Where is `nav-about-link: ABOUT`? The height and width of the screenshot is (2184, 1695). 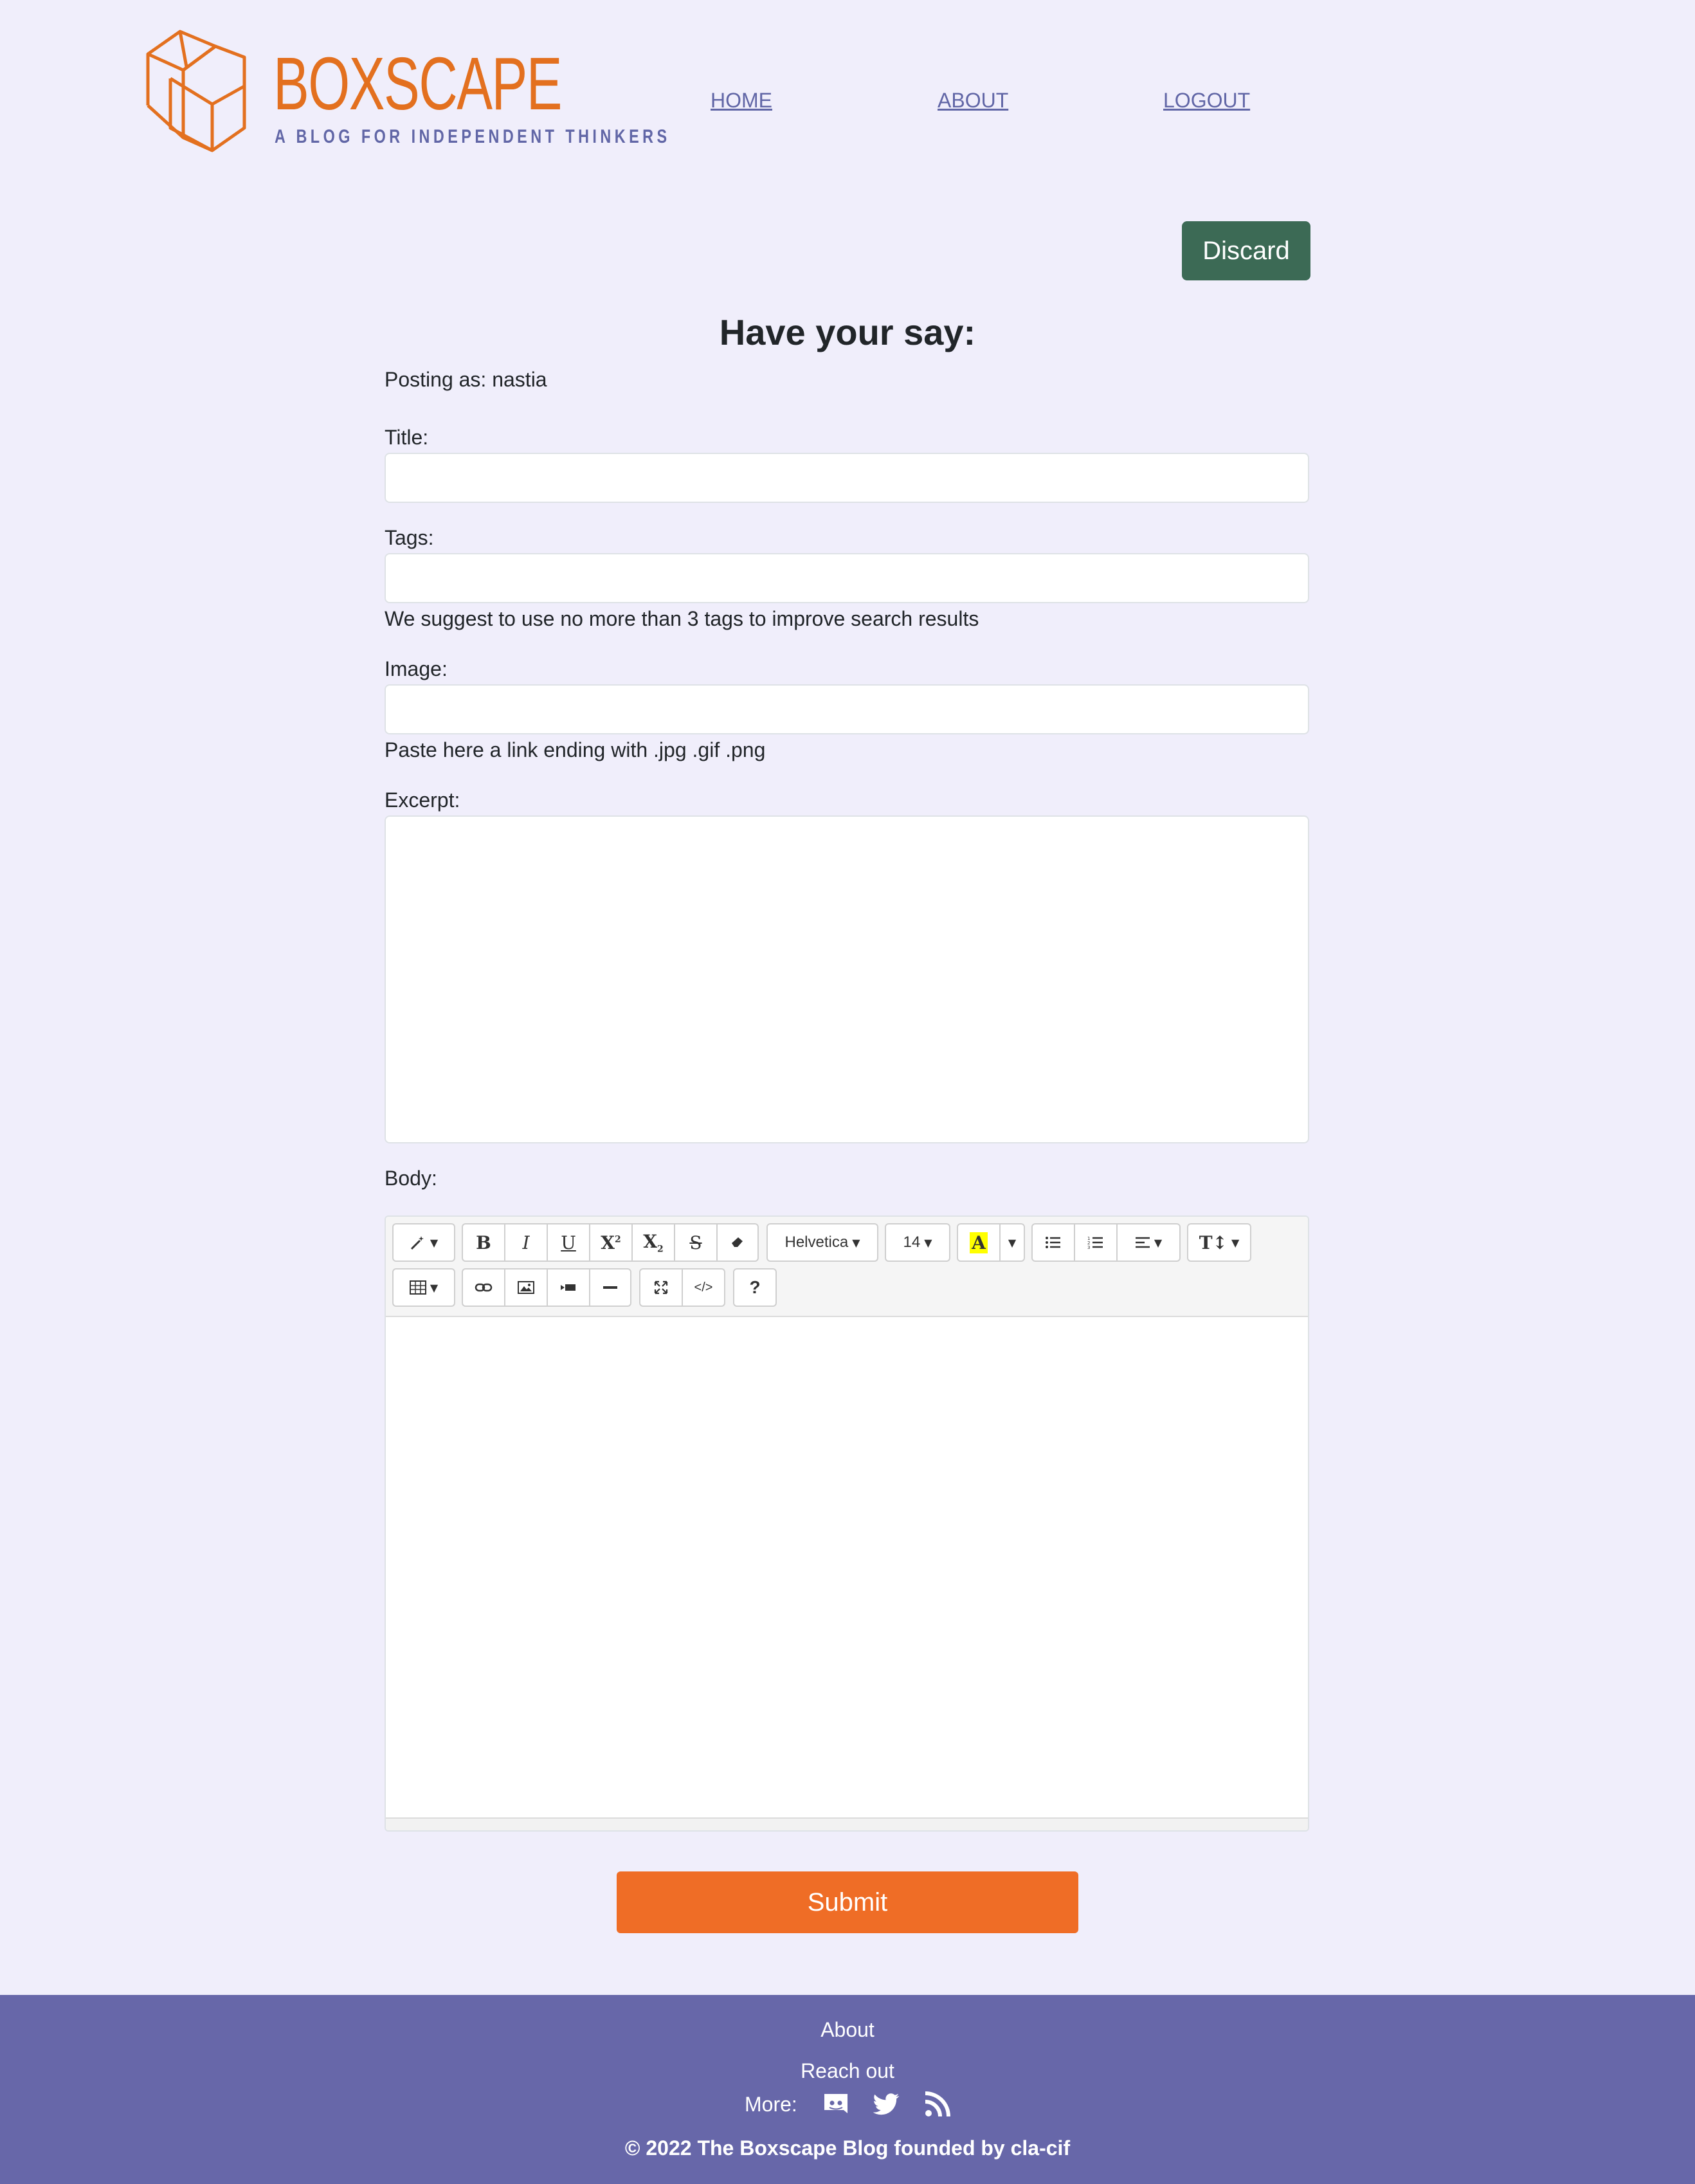 nav-about-link: ABOUT is located at coordinates (973, 101).